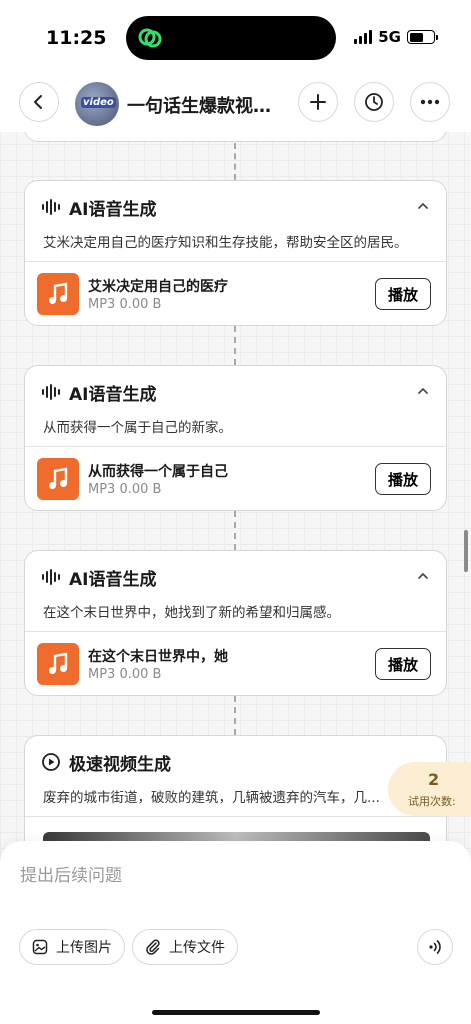  I want to click on plus-icon, so click(318, 102).